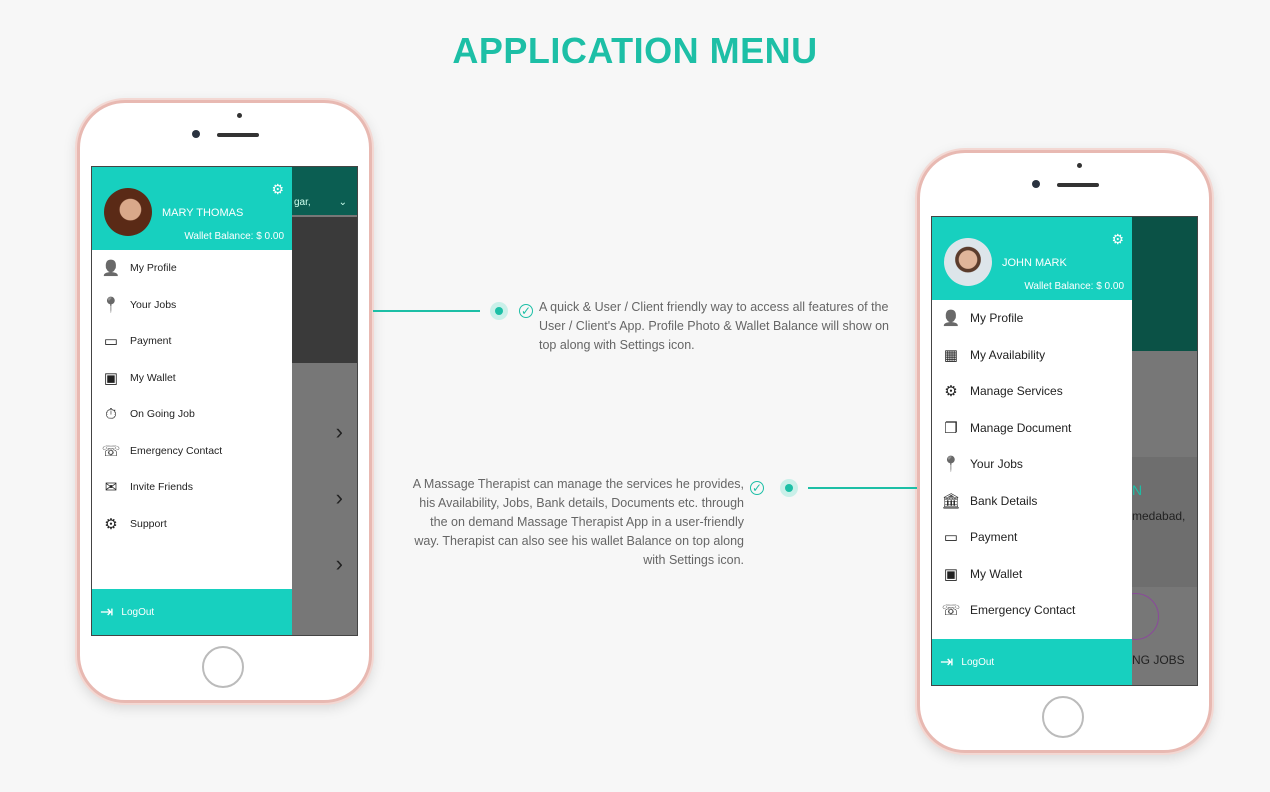  I want to click on bg-text: medabad,, so click(1159, 516).